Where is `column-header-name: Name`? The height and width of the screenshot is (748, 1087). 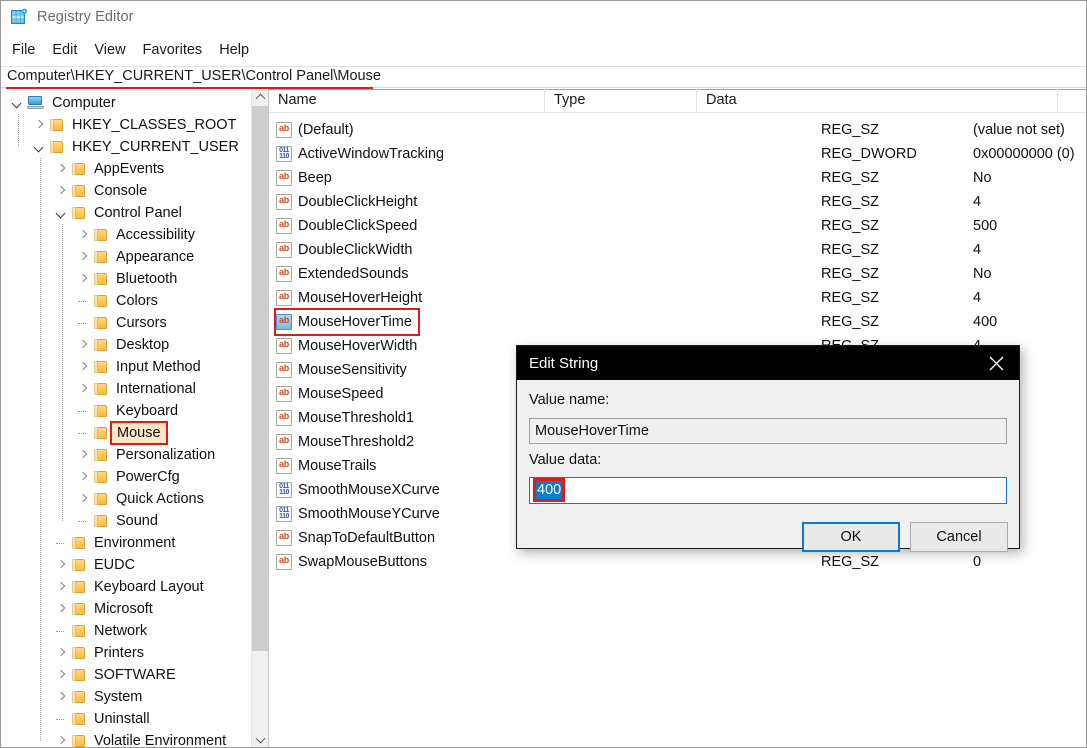
column-header-name: Name is located at coordinates (406, 100).